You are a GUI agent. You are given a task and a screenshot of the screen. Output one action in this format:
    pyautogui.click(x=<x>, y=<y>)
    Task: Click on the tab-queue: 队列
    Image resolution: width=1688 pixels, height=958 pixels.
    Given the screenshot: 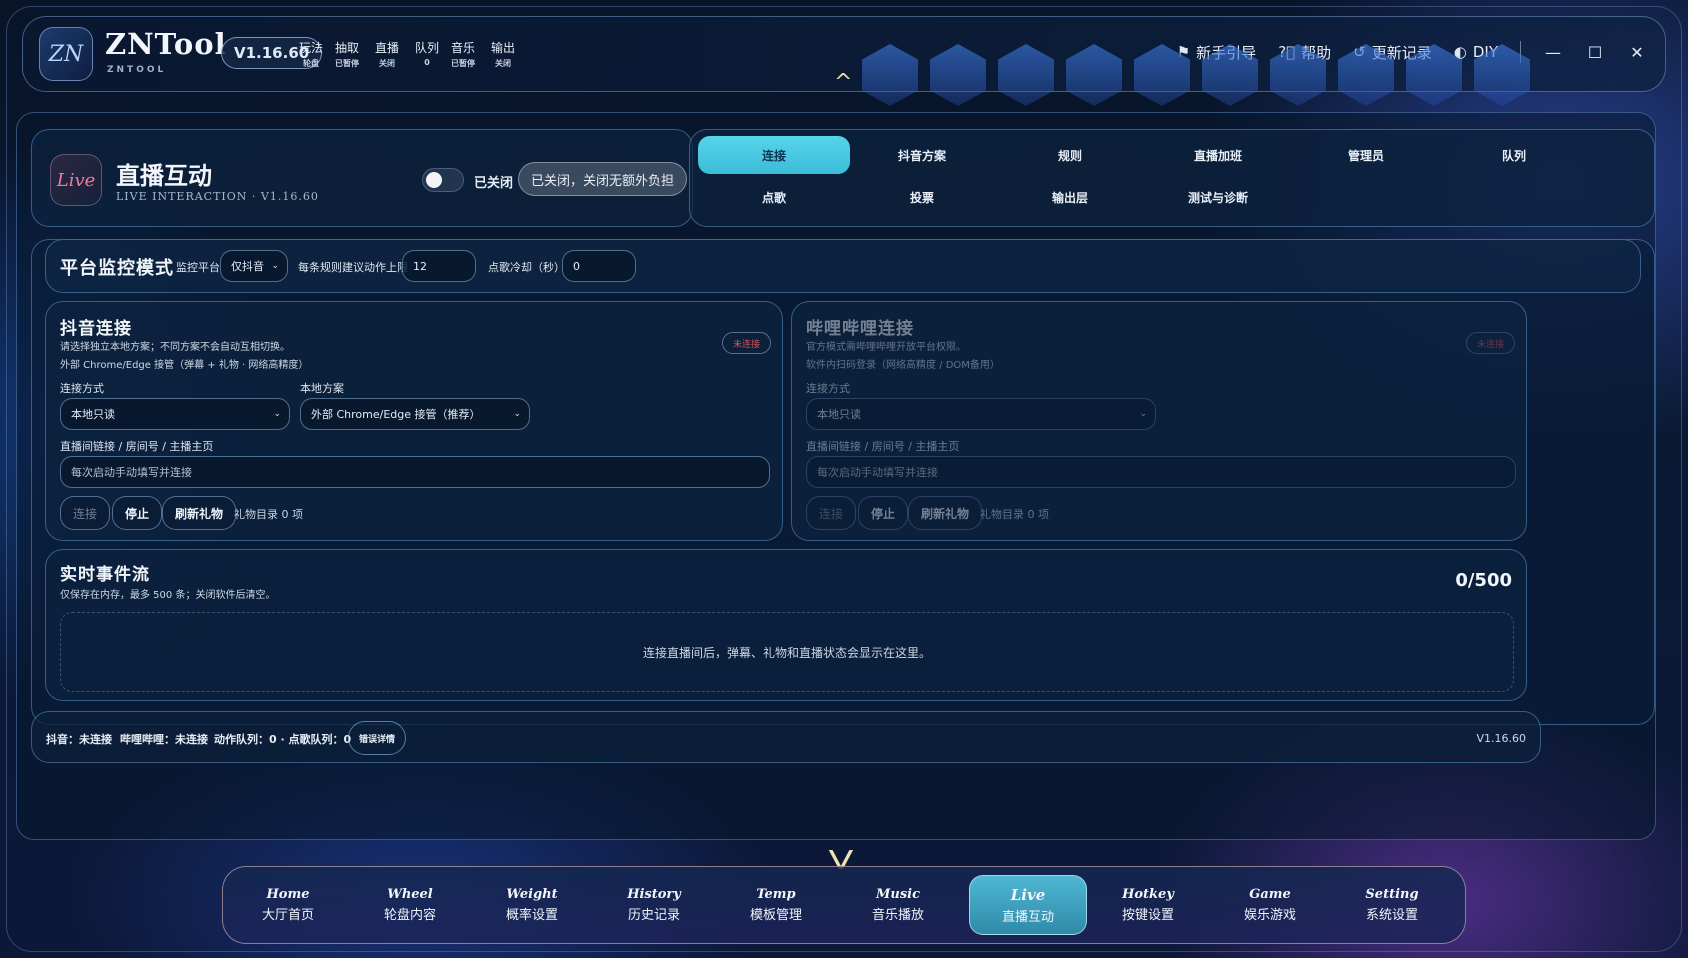 What is the action you would take?
    pyautogui.click(x=1514, y=155)
    